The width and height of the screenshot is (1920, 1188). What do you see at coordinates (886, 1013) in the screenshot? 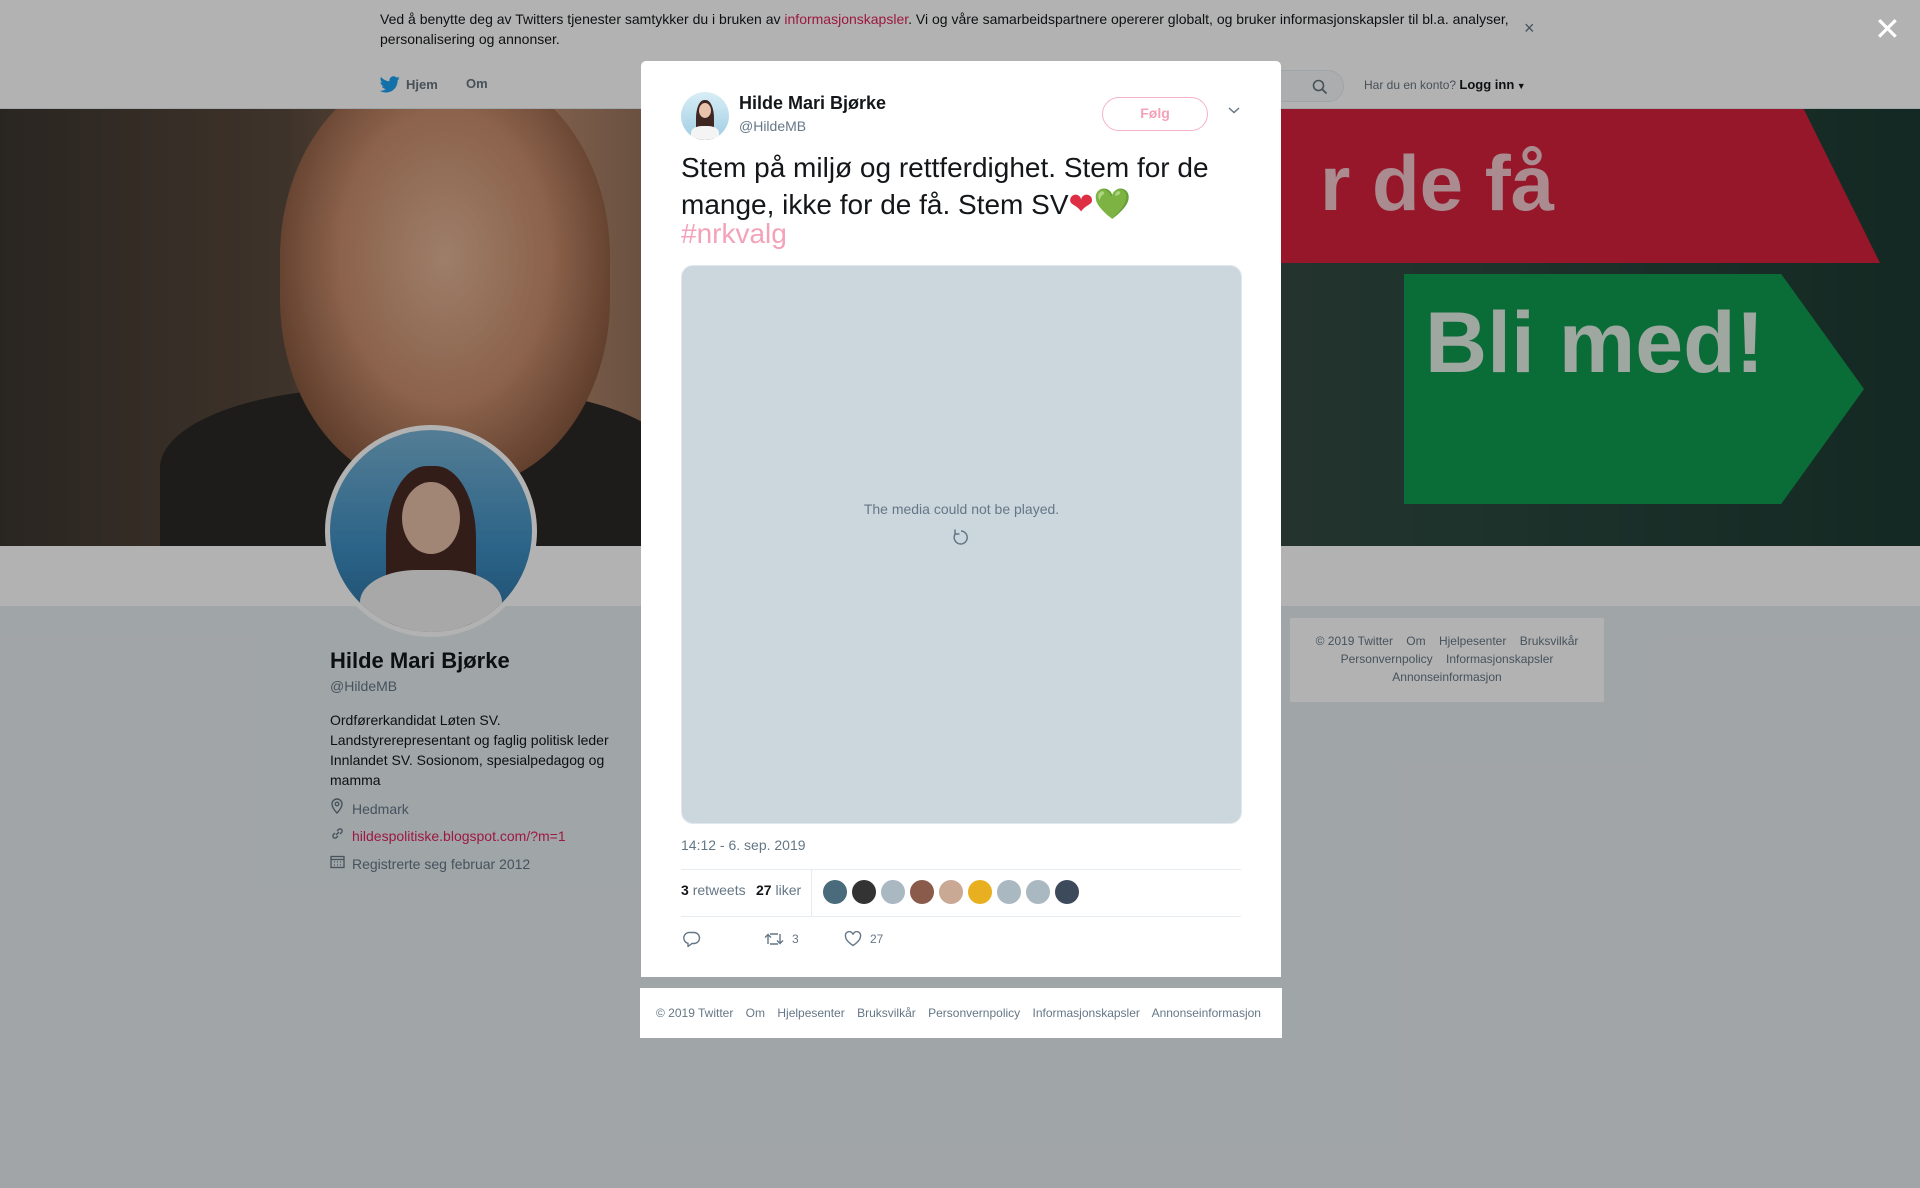
I see `footer-link-terms: Bruksvilkår` at bounding box center [886, 1013].